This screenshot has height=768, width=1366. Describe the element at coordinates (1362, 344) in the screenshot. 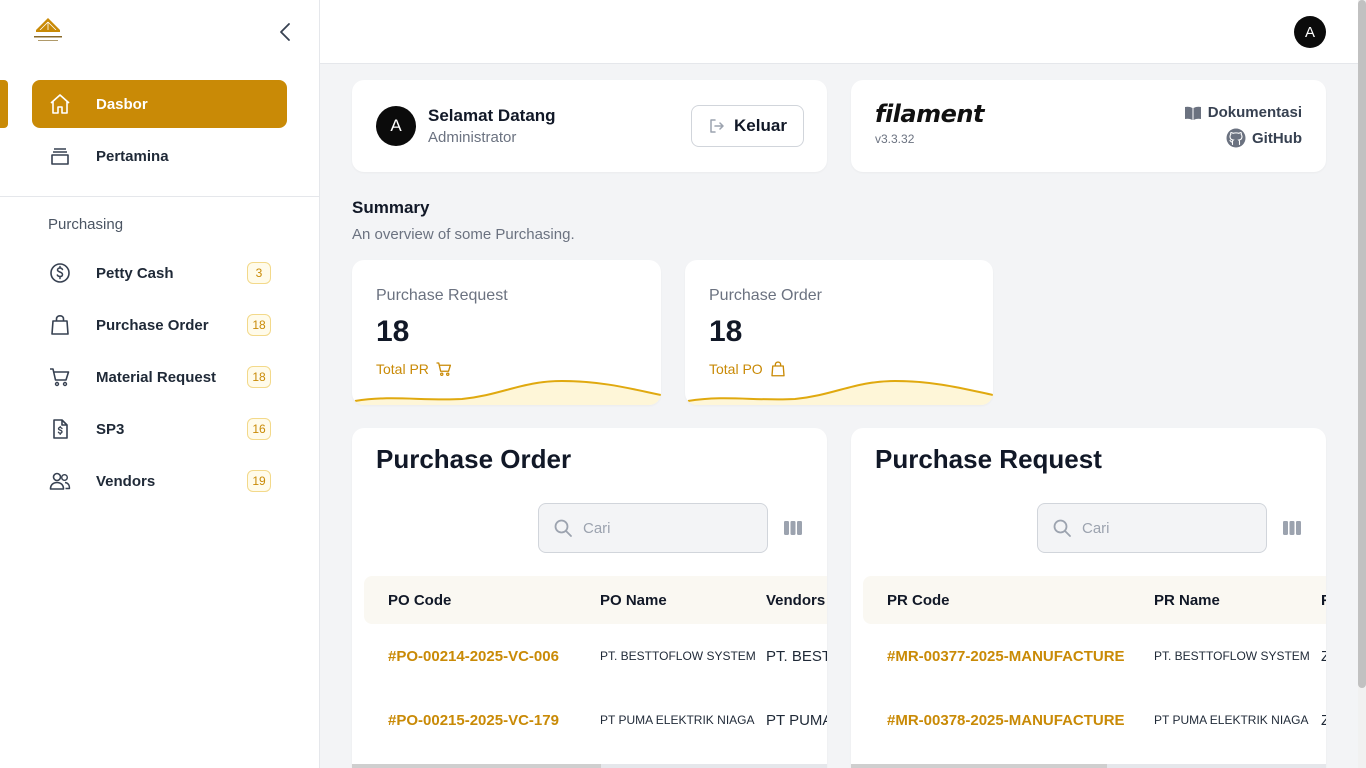

I see `page-scrollbar-thumb` at that location.